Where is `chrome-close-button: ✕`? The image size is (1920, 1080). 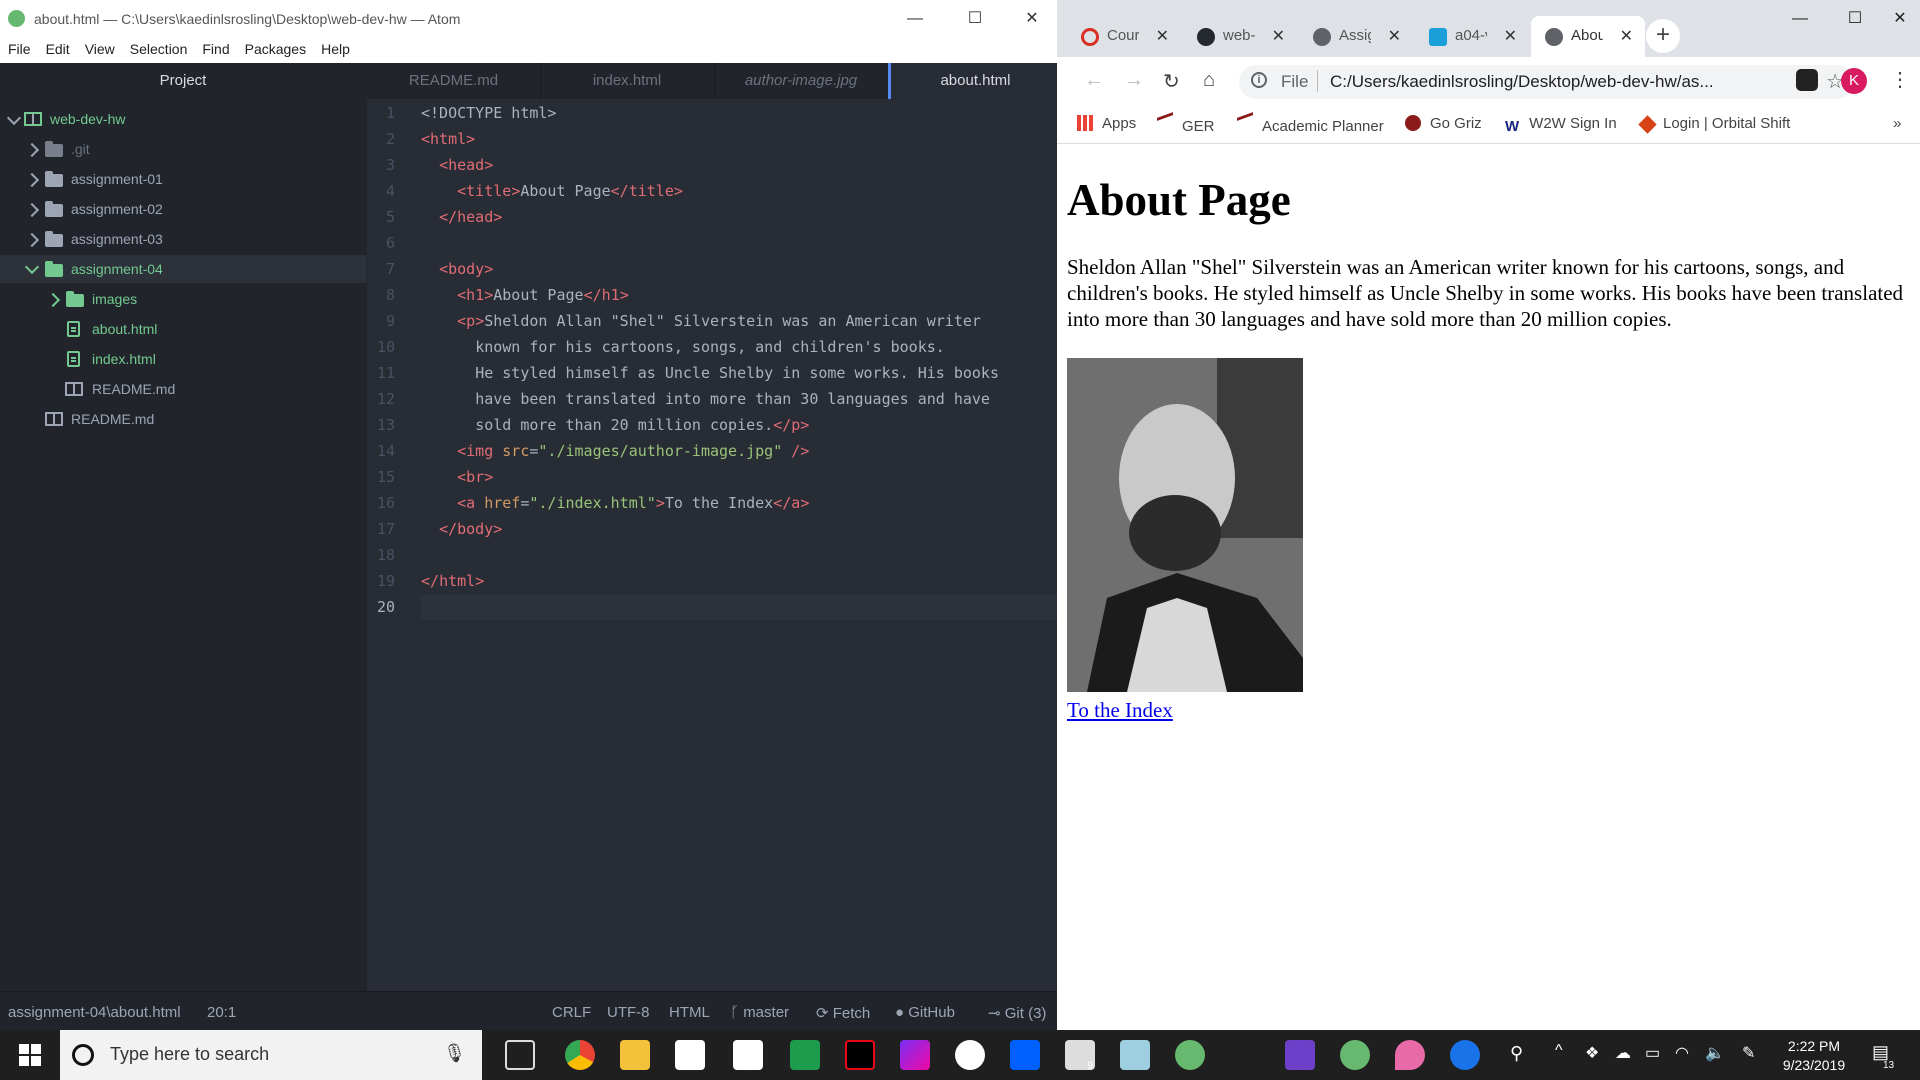 chrome-close-button: ✕ is located at coordinates (1897, 19).